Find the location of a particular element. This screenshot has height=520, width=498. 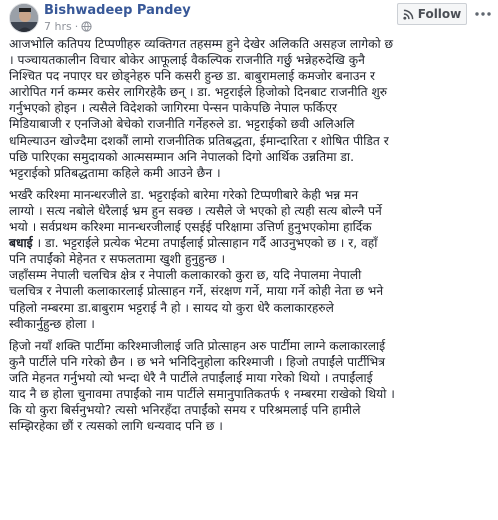

text-line: स्वीकार्नुहुन्छ होला । is located at coordinates (52, 323).